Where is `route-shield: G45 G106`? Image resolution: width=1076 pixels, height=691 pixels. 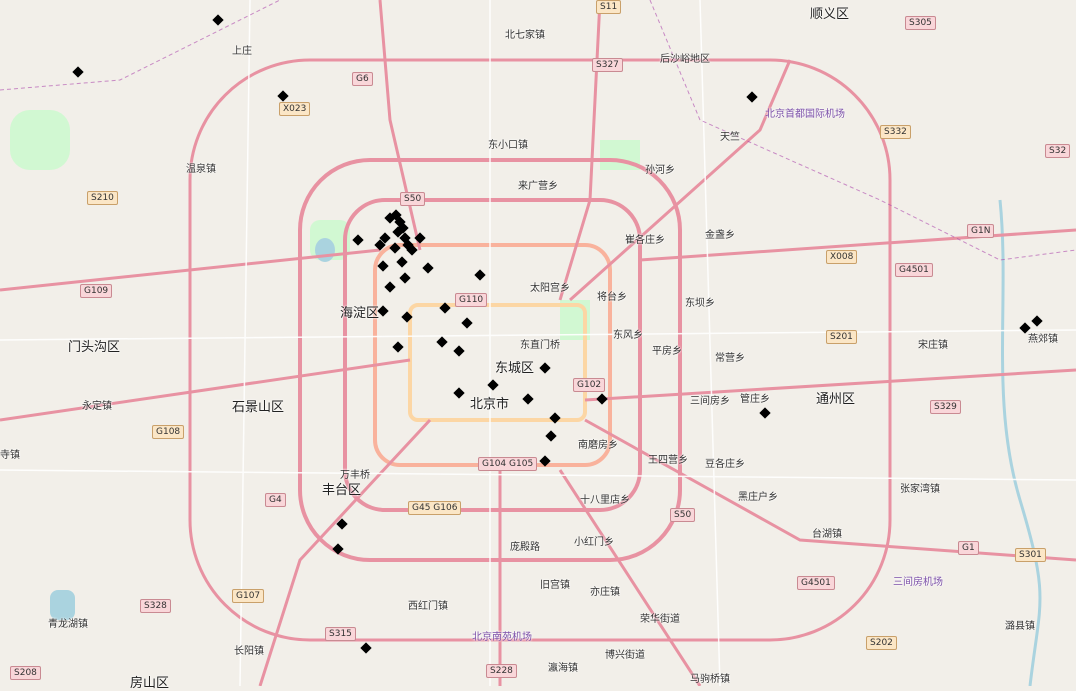 route-shield: G45 G106 is located at coordinates (435, 508).